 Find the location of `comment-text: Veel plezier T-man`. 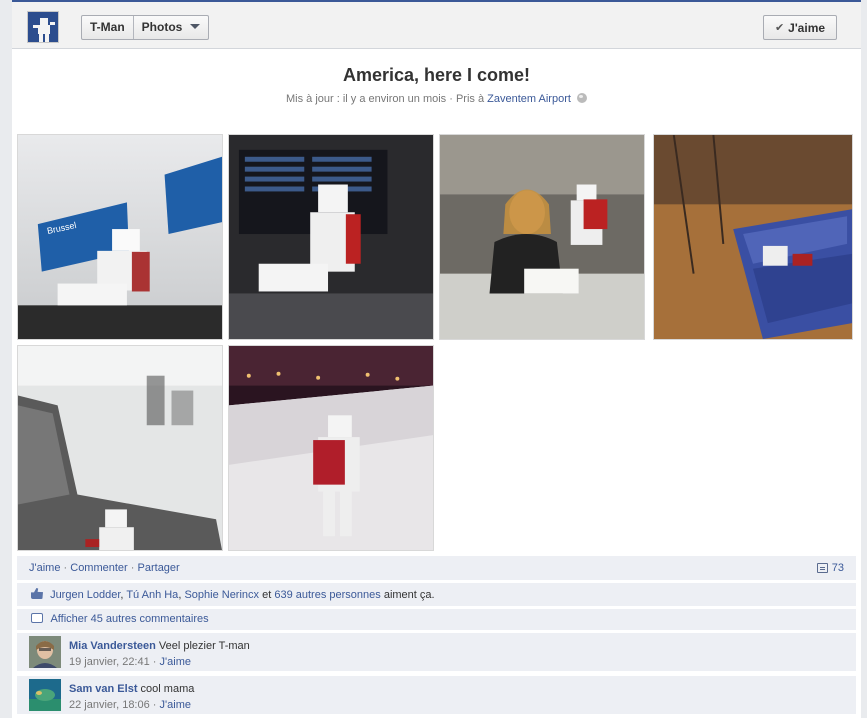

comment-text: Veel plezier T-man is located at coordinates (204, 646).